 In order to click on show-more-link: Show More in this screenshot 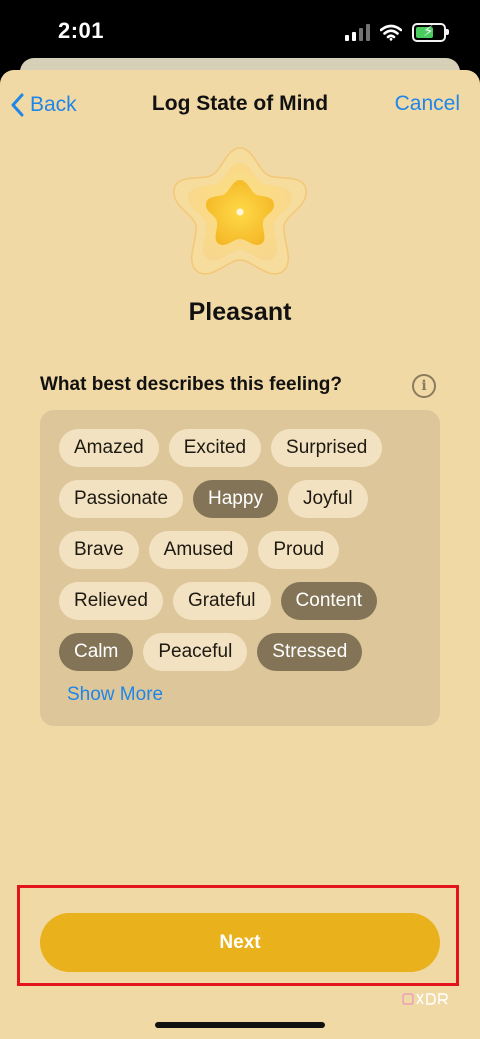, I will do `click(115, 695)`.